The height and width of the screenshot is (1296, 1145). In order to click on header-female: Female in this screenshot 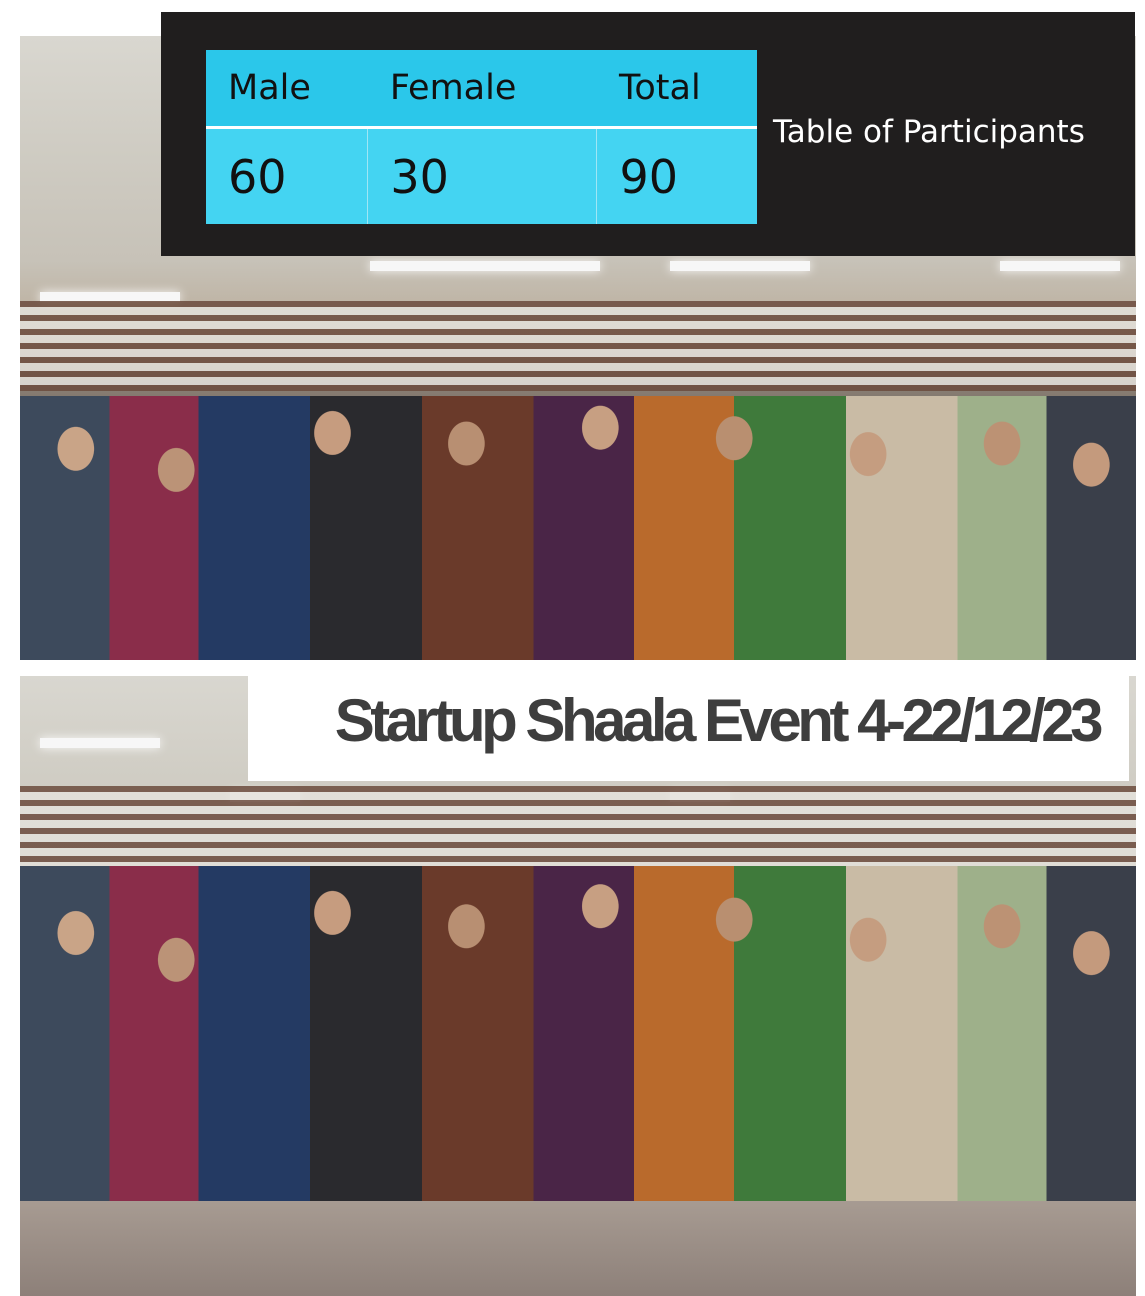, I will do `click(482, 89)`.